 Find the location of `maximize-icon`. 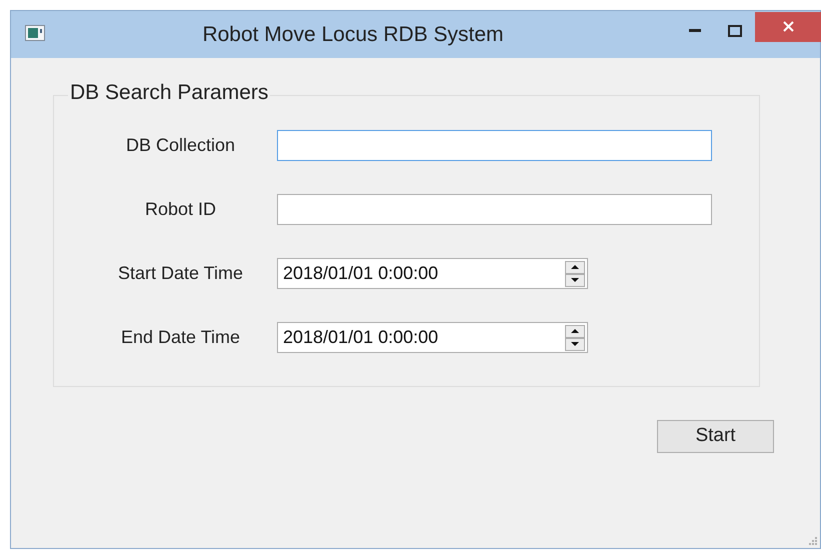

maximize-icon is located at coordinates (735, 30).